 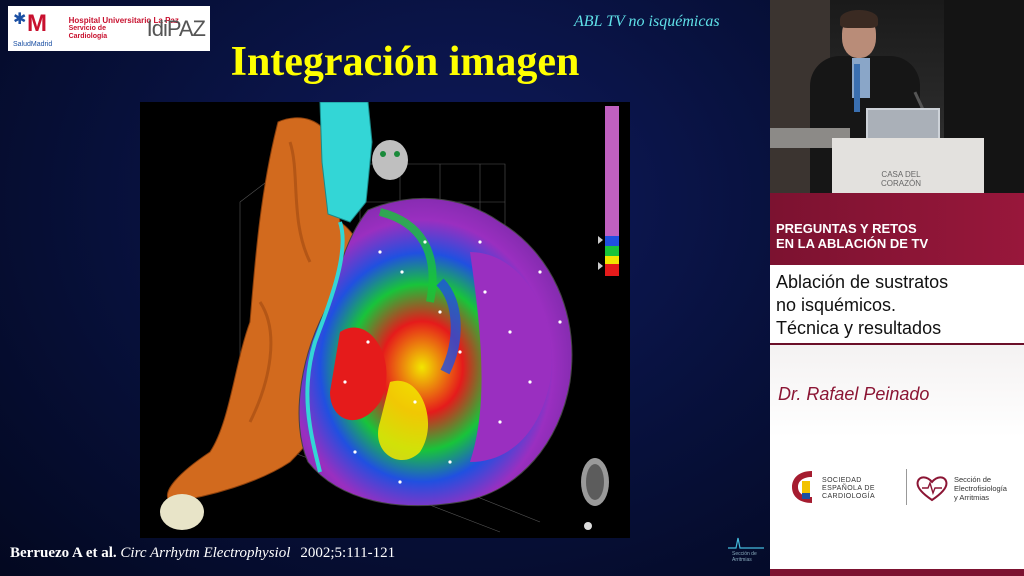 I want to click on salud-madrid-logo: ✱ M SaludMadrid, so click(x=39, y=29).